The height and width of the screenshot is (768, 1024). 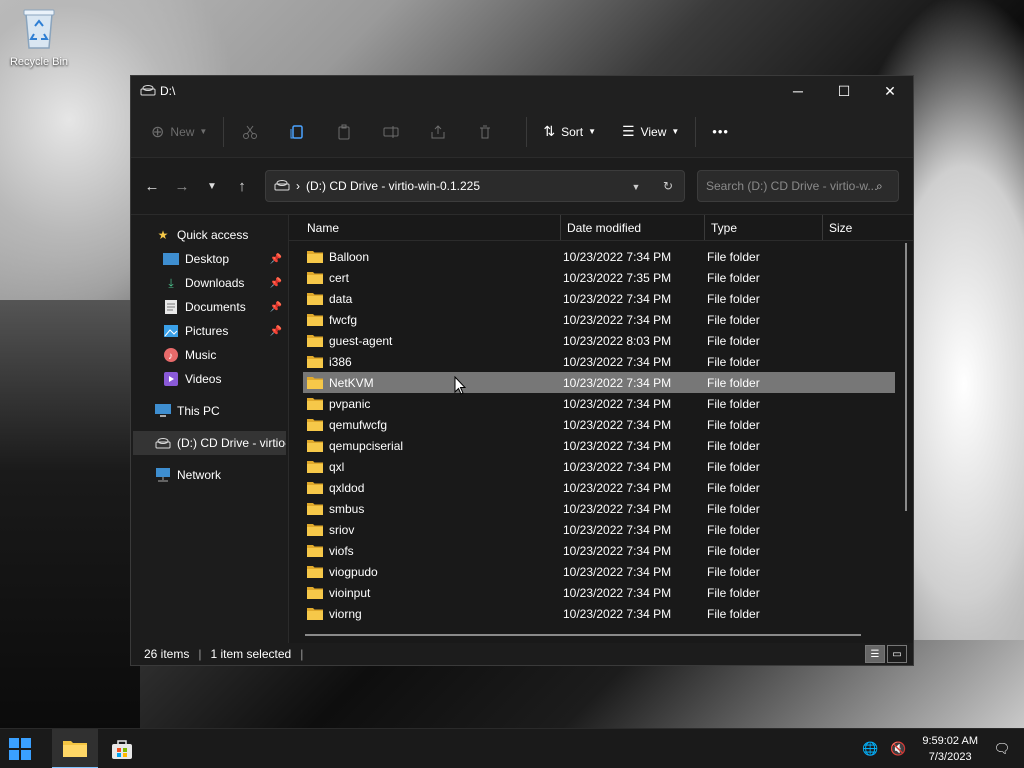 What do you see at coordinates (898, 749) in the screenshot?
I see `volume-muted-icon: 🔇` at bounding box center [898, 749].